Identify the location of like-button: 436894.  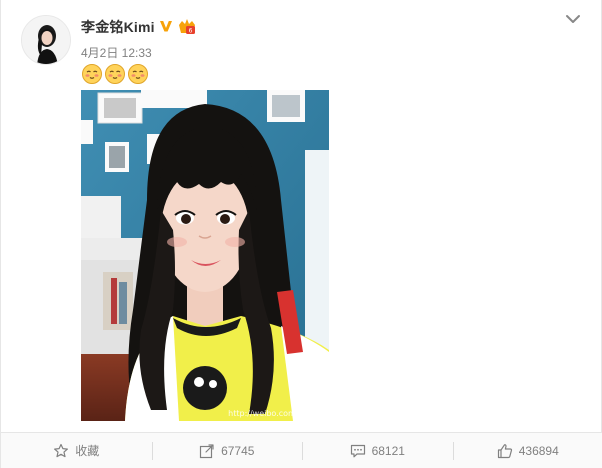
(527, 450).